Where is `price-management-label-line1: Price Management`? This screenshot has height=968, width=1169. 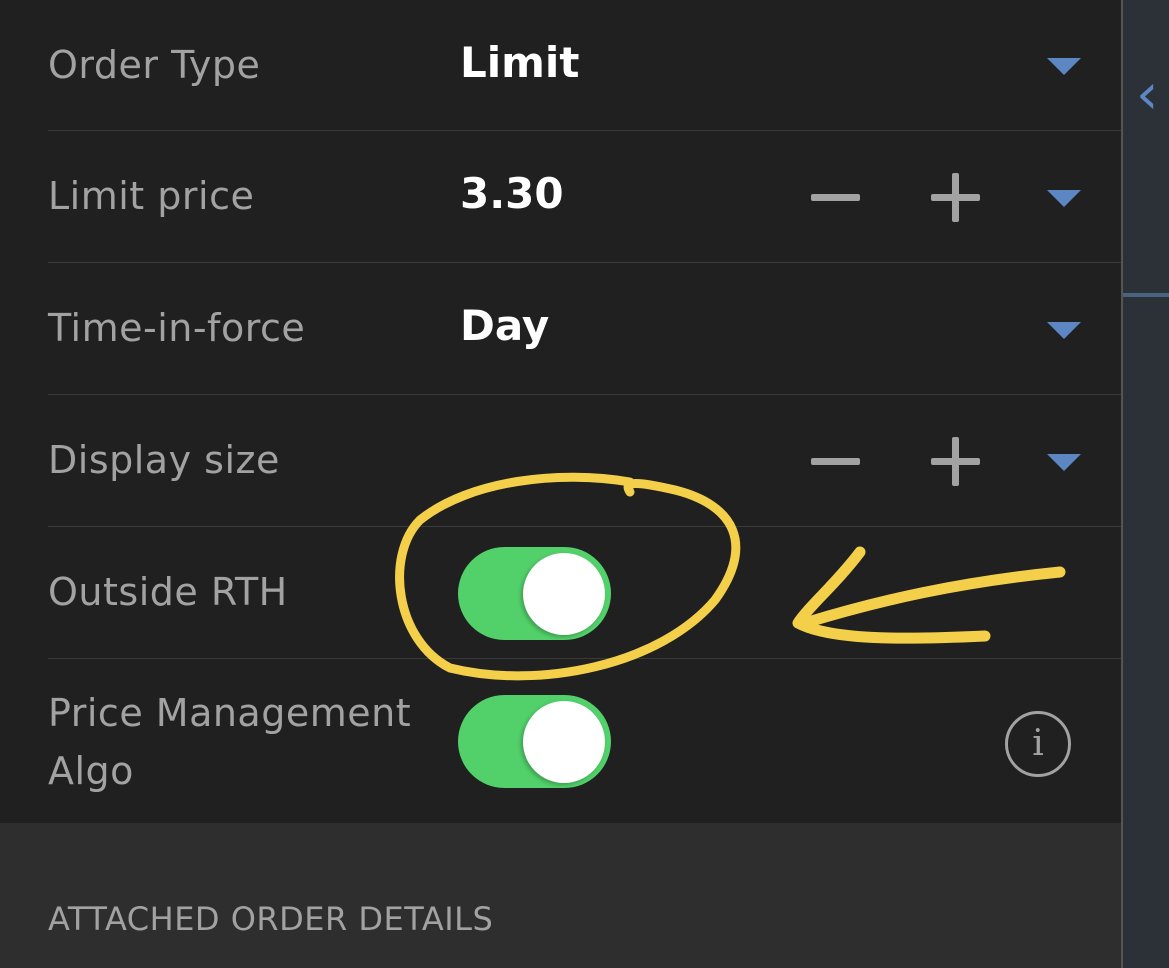
price-management-label-line1: Price Management is located at coordinates (230, 713).